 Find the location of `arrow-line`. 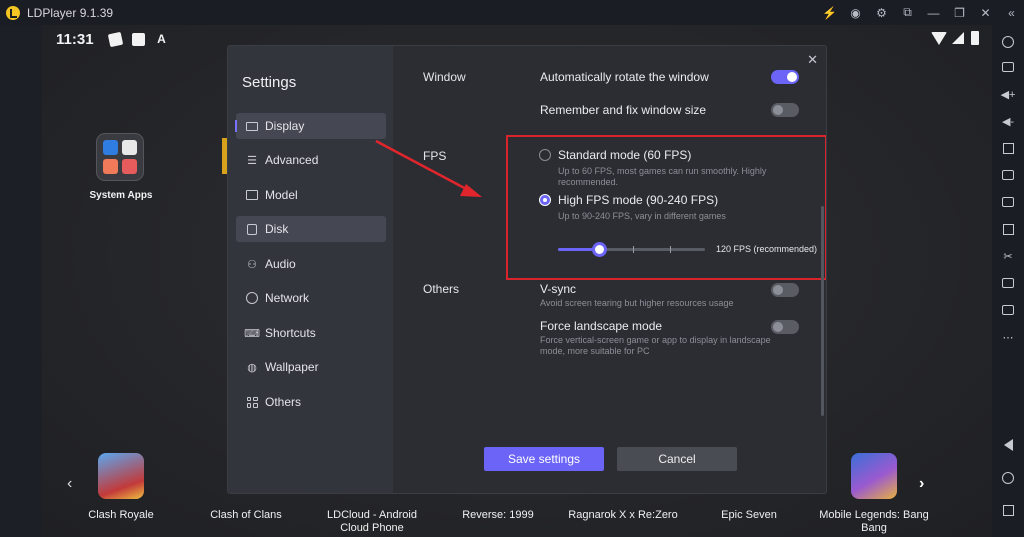

arrow-line is located at coordinates (423, 166).